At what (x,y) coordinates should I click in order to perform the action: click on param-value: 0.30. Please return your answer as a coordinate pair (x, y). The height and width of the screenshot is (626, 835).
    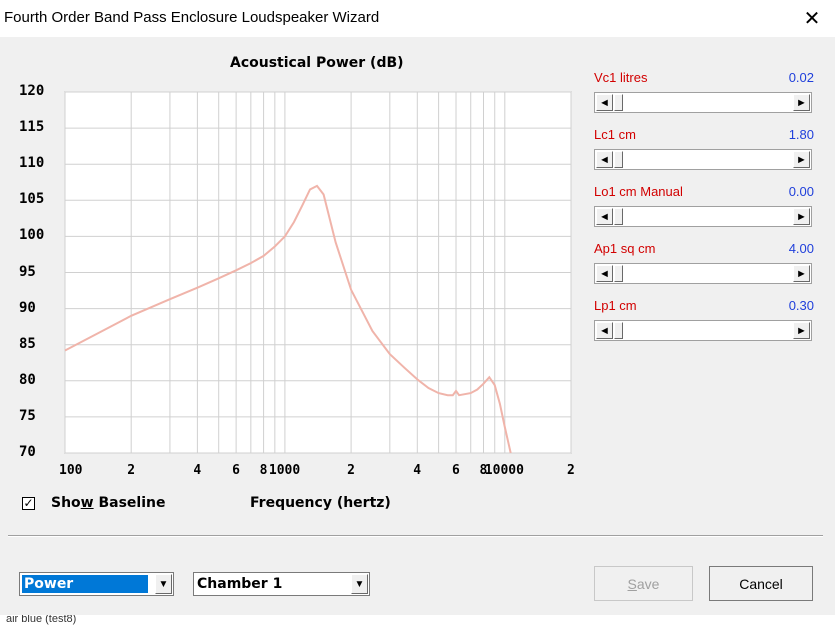
    Looking at the image, I should click on (801, 305).